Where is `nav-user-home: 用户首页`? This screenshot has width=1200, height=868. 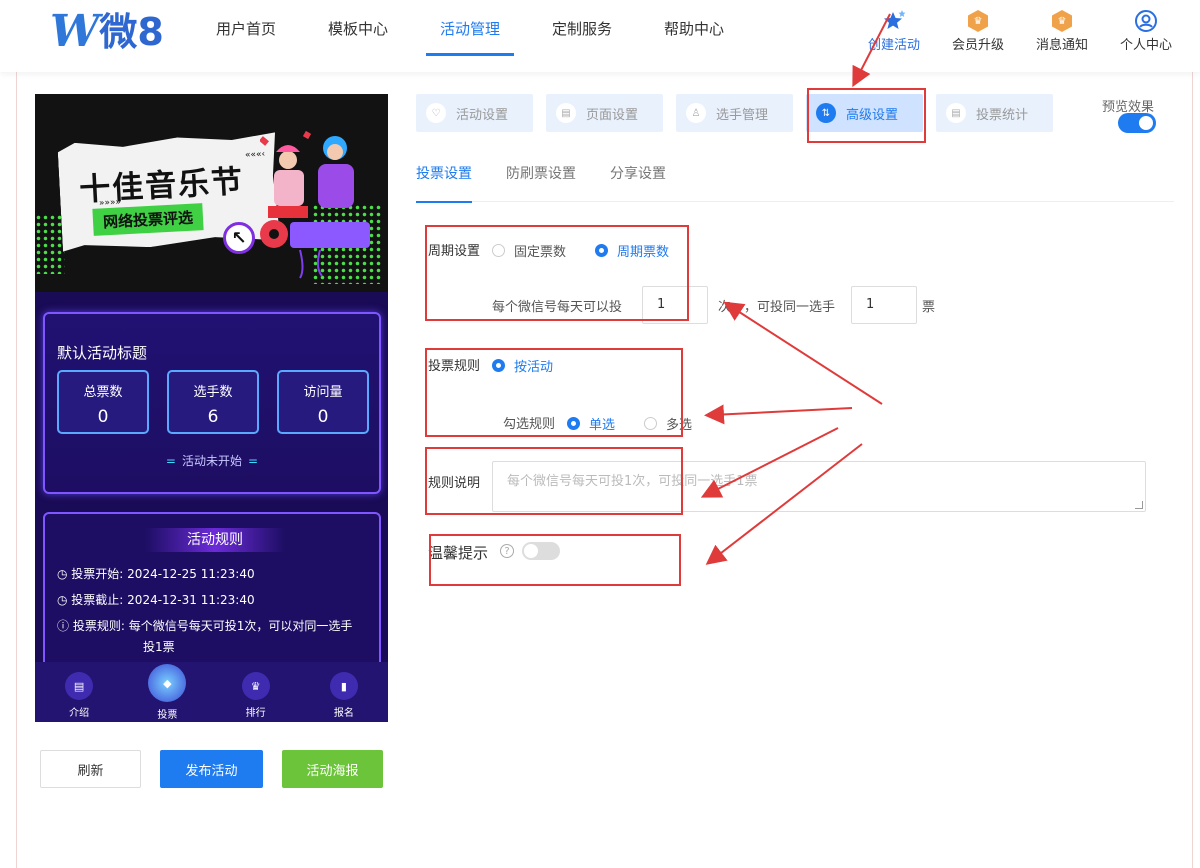
nav-user-home: 用户首页 is located at coordinates (246, 28).